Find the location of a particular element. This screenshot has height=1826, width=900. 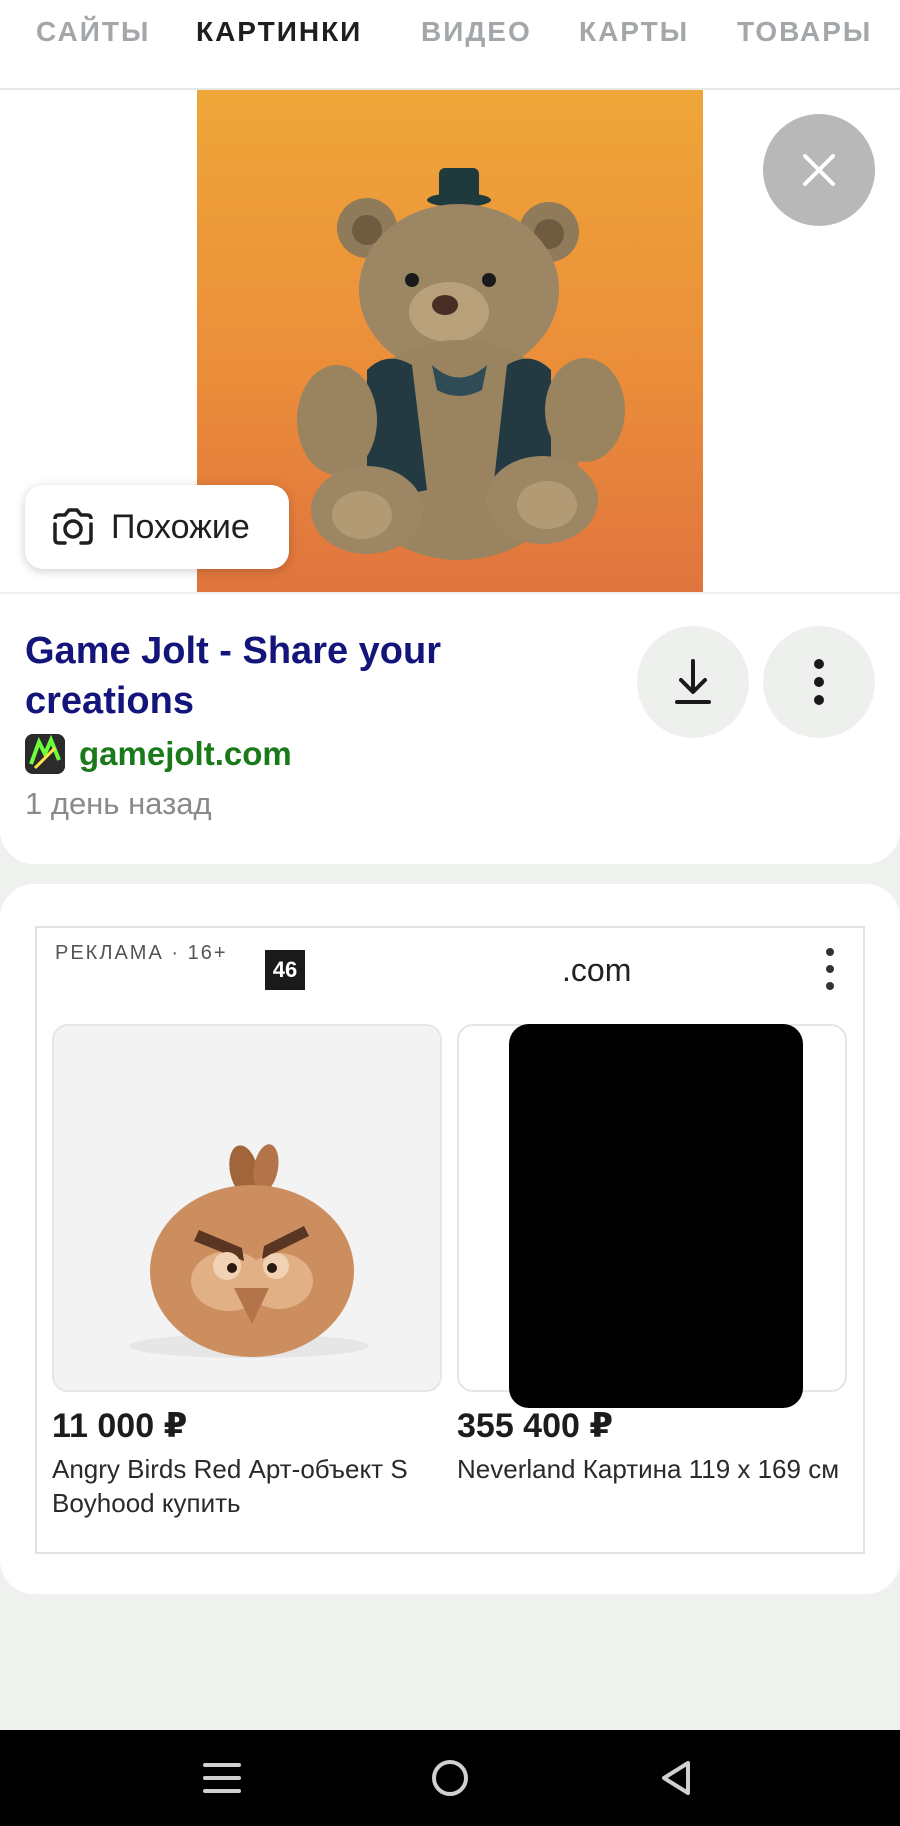

search-tabs: САЙТЫ КАРТИНКИ ВИДЕО КАРТЫ ТОВАРЫ is located at coordinates (450, 45).